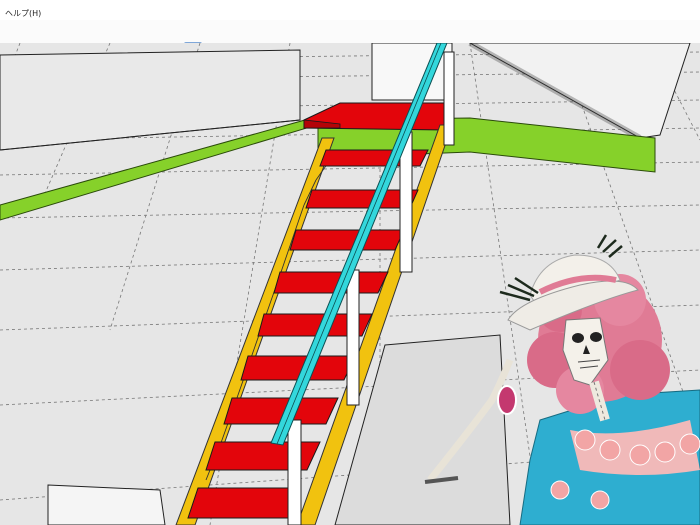 The image size is (700, 525). I want to click on bottom-left-block, so click(106, 504).